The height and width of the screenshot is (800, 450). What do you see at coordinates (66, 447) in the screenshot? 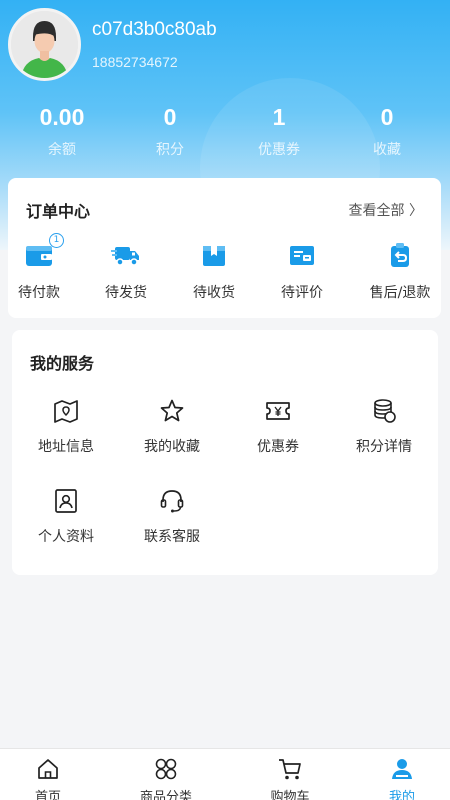
I see `service-label: 地址信息` at bounding box center [66, 447].